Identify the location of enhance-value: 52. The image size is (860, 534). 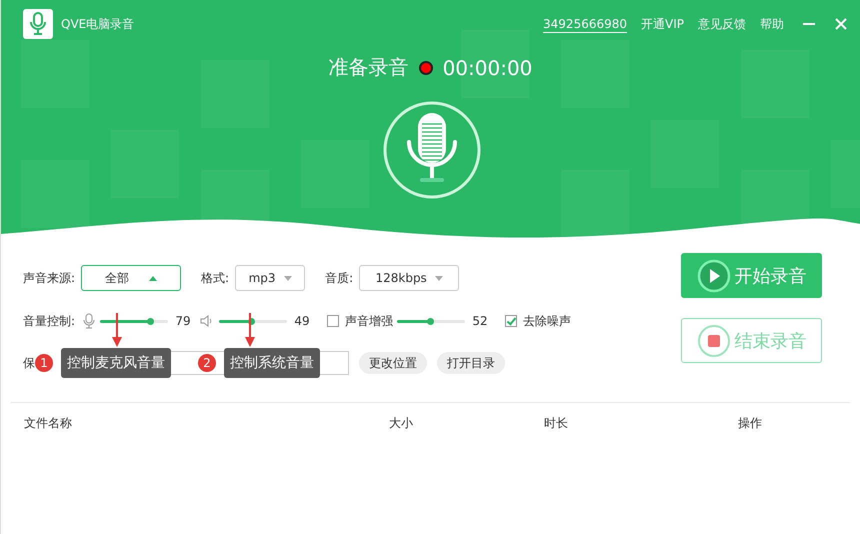
(480, 321).